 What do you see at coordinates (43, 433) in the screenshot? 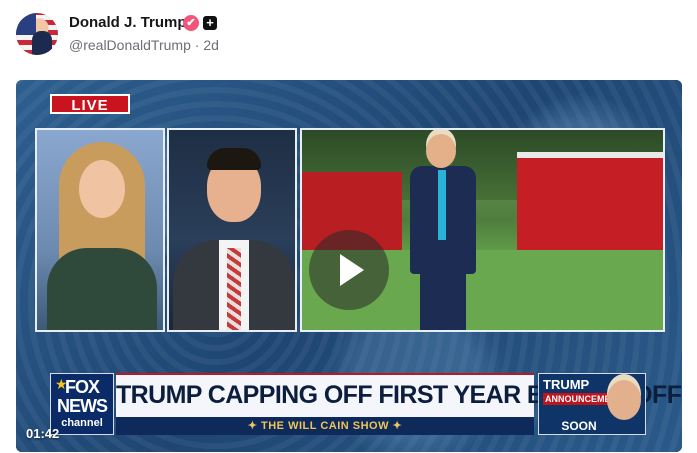
I see `video-elapsed-time: 01:42` at bounding box center [43, 433].